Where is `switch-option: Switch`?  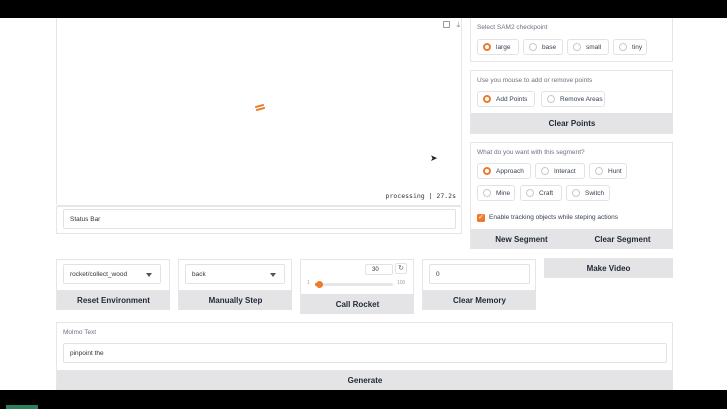 switch-option: Switch is located at coordinates (588, 193).